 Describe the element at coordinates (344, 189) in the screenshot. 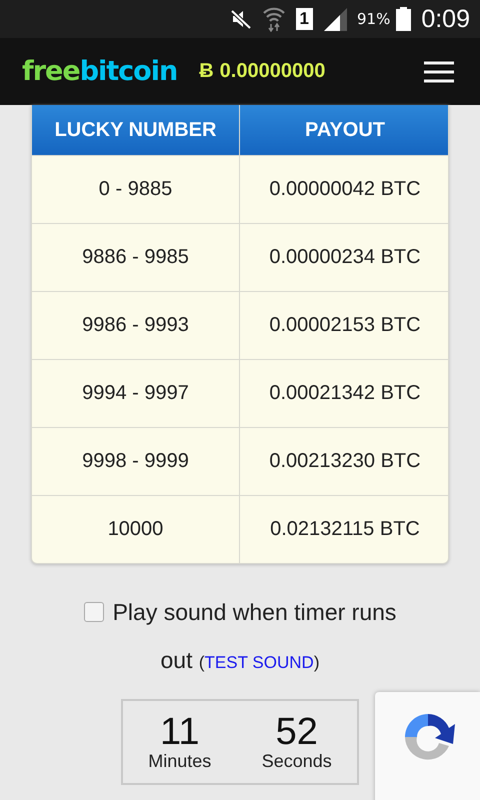

I see `table-cell: 0.00000042 BTC` at that location.